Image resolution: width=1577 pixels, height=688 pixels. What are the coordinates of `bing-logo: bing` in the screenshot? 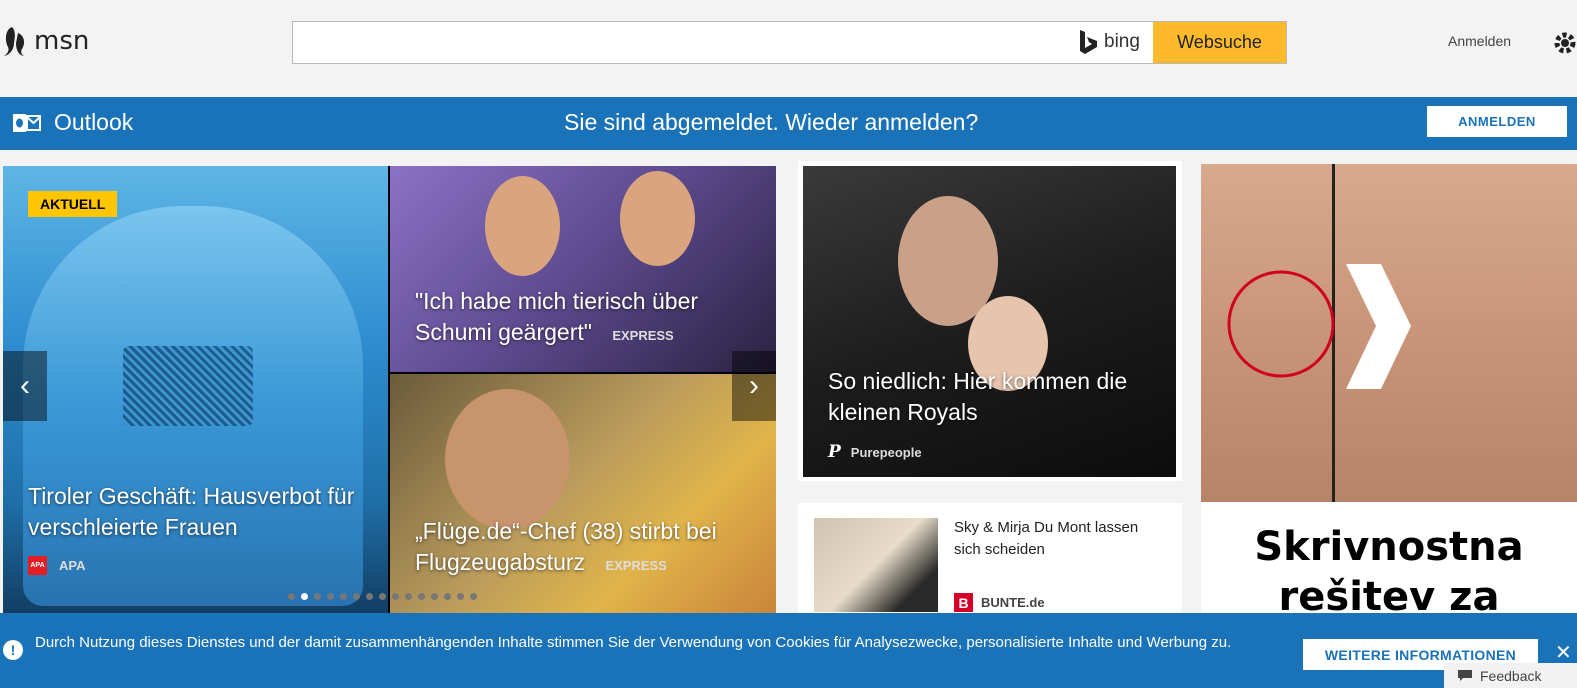 It's located at (1109, 42).